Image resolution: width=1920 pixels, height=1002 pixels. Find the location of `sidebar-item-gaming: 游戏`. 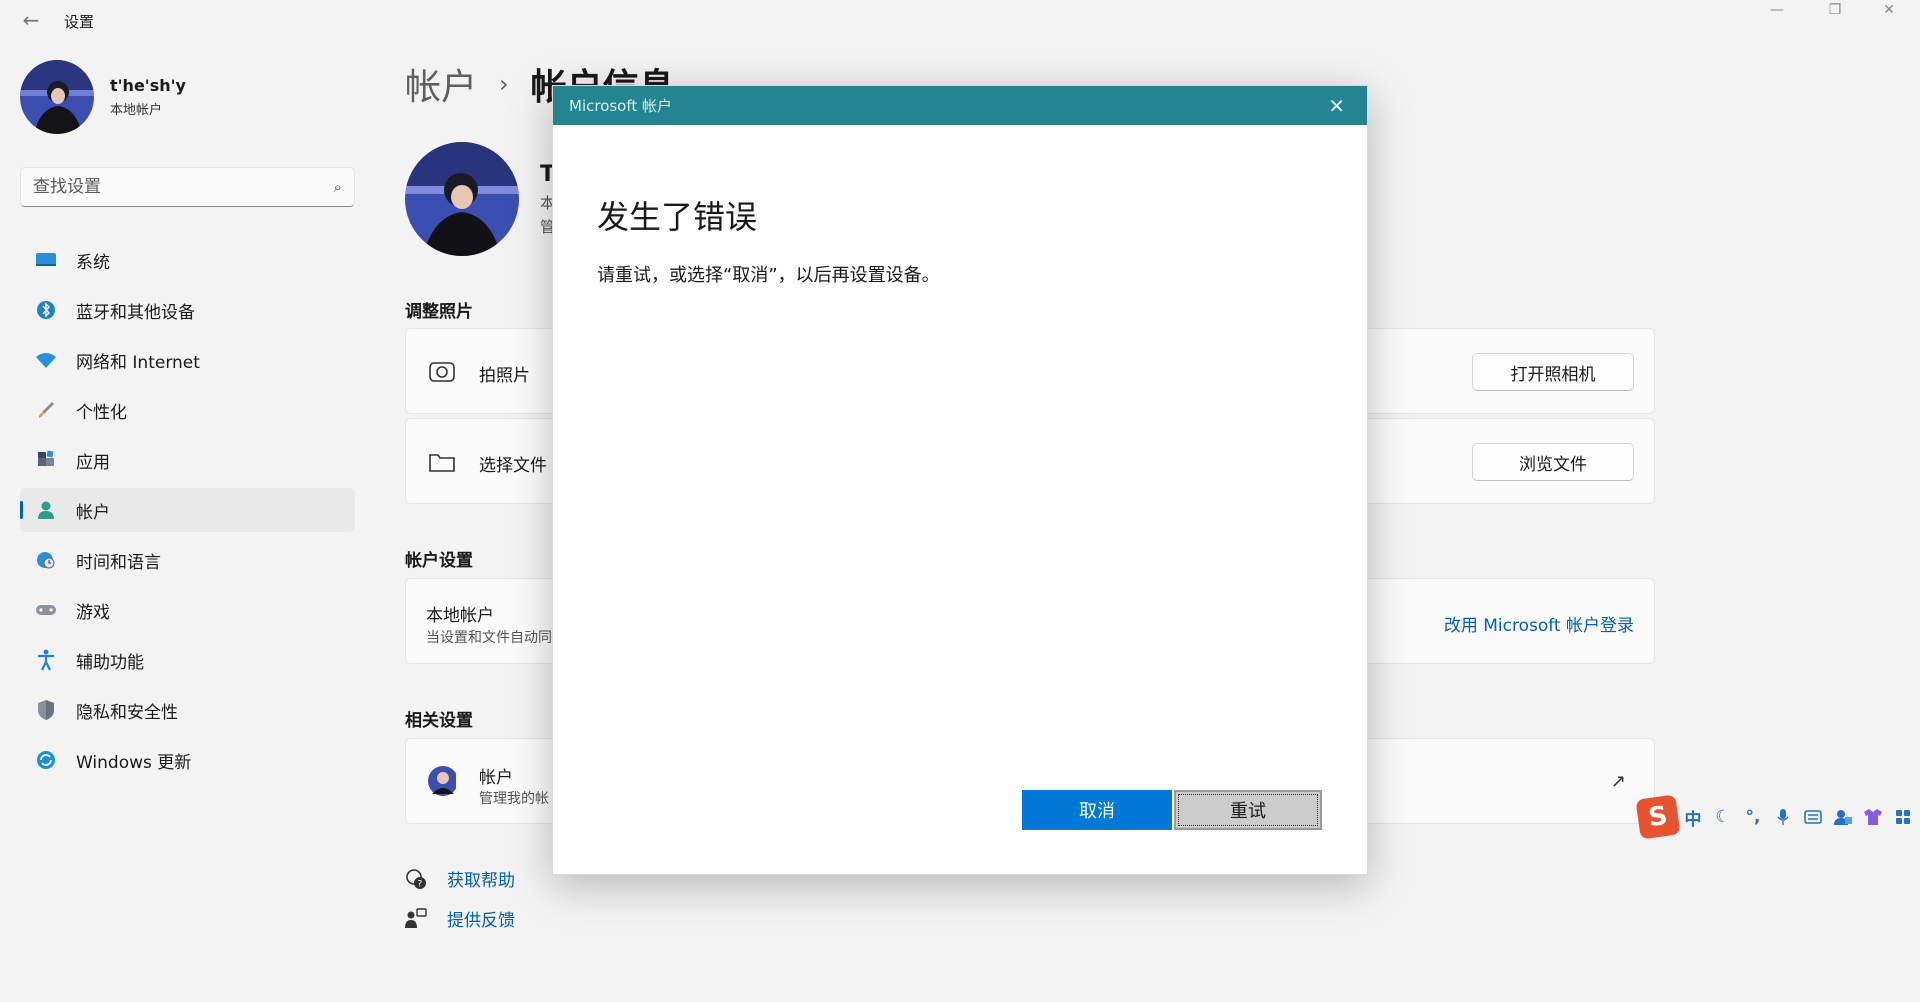

sidebar-item-gaming: 游戏 is located at coordinates (187, 610).